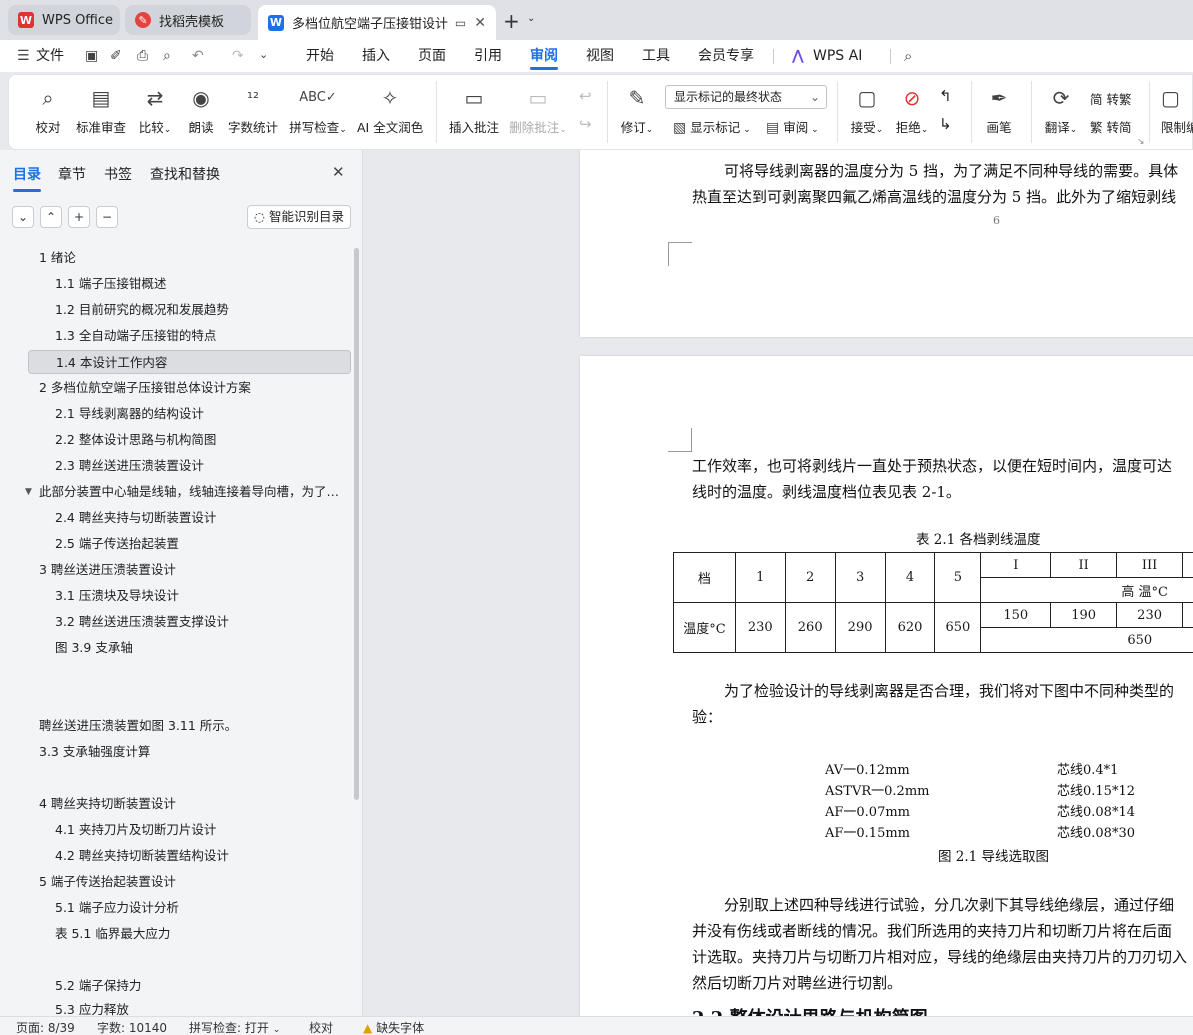 The image size is (1193, 1035). Describe the element at coordinates (238, 56) in the screenshot. I see `redo-icon: ↷` at that location.